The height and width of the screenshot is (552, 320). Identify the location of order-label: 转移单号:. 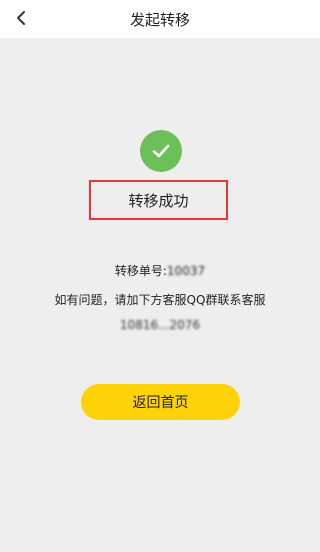
(140, 271).